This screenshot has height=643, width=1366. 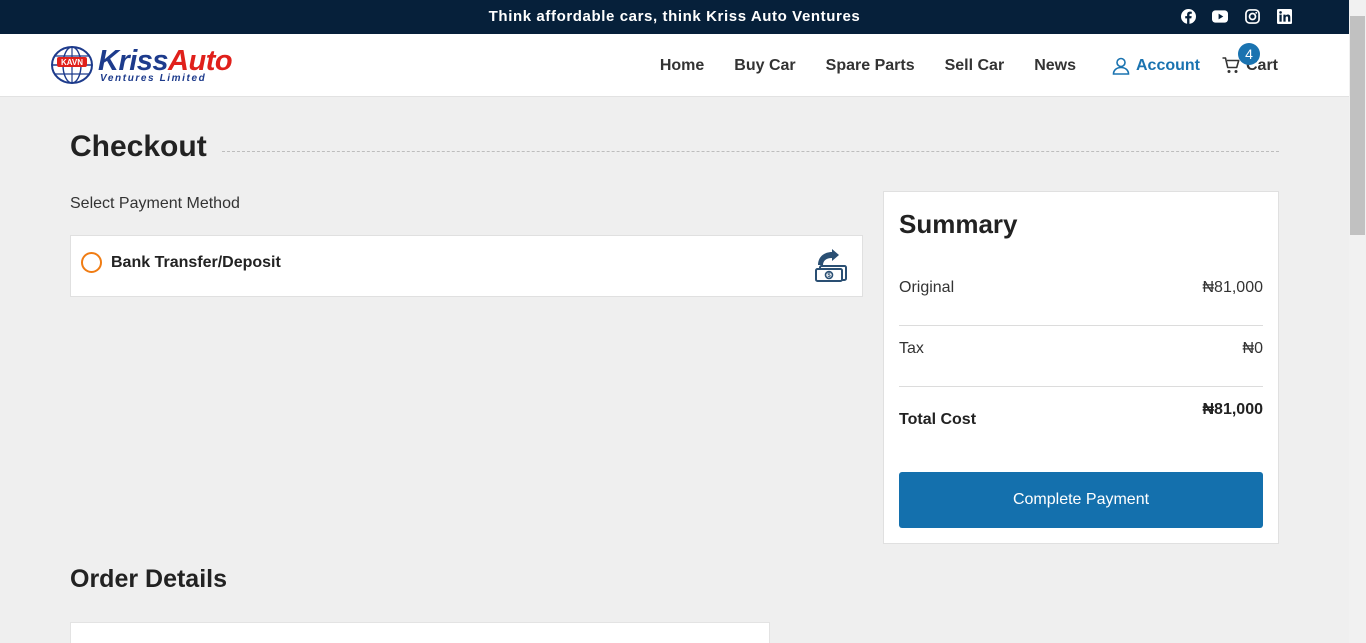 I want to click on nav-buy-car: Buy Car, so click(x=764, y=66).